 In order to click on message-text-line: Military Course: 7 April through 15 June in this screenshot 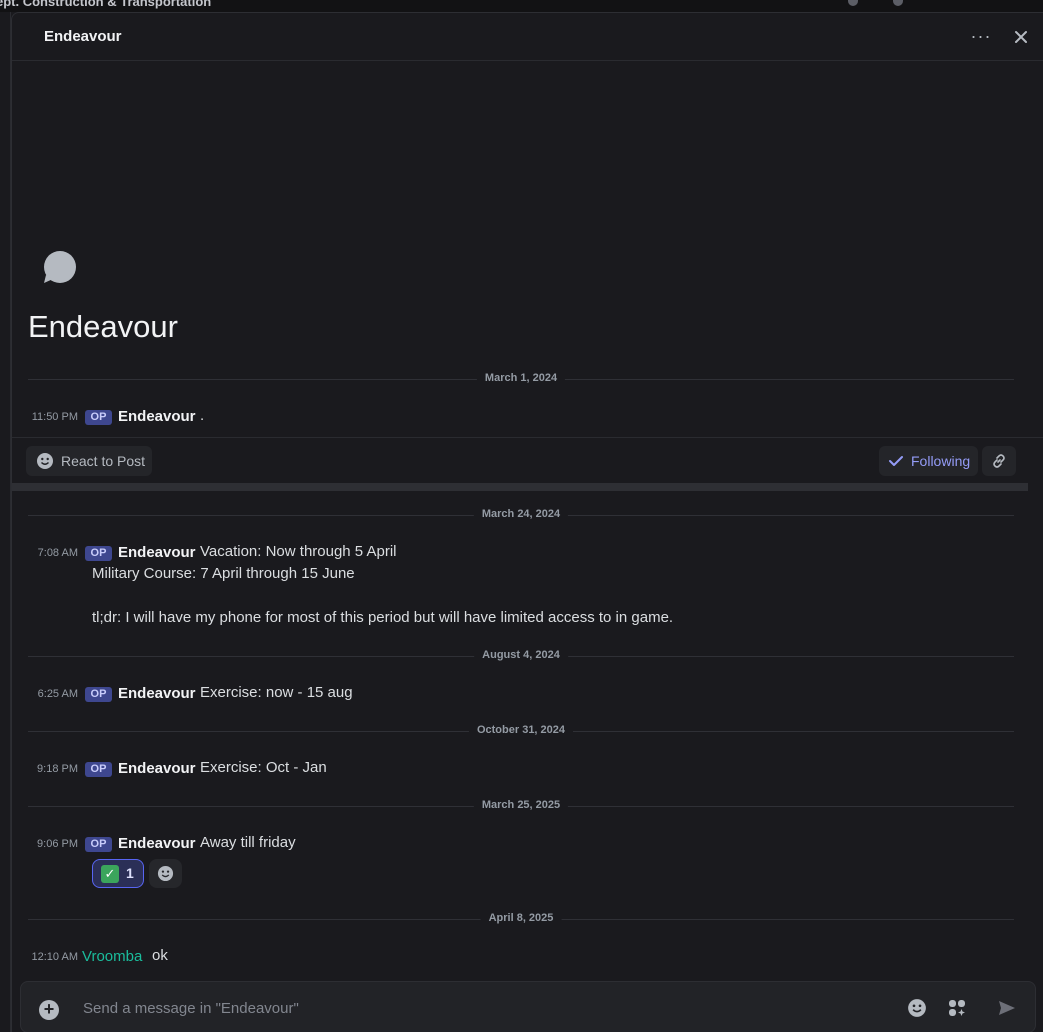, I will do `click(223, 573)`.